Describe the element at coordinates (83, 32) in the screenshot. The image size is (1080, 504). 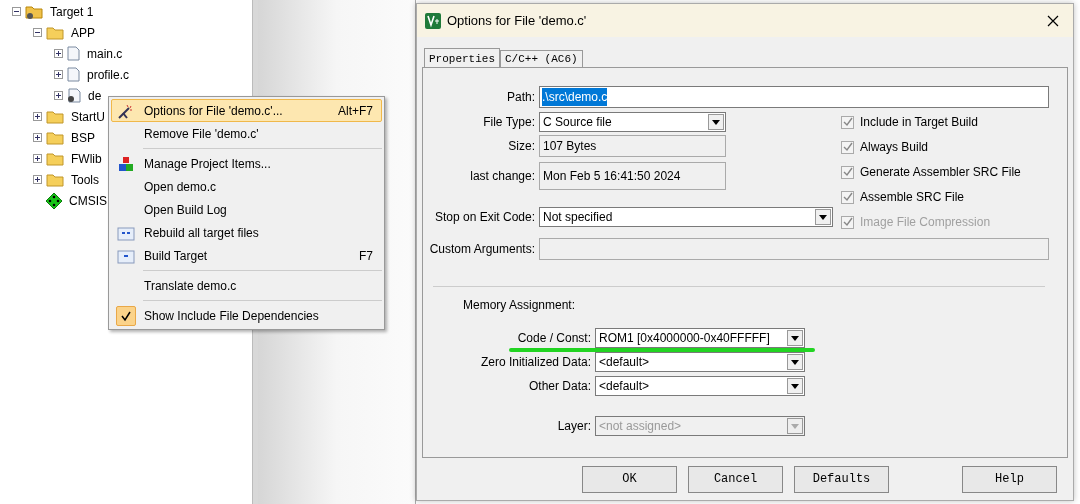
I see `tree-item: APP` at that location.